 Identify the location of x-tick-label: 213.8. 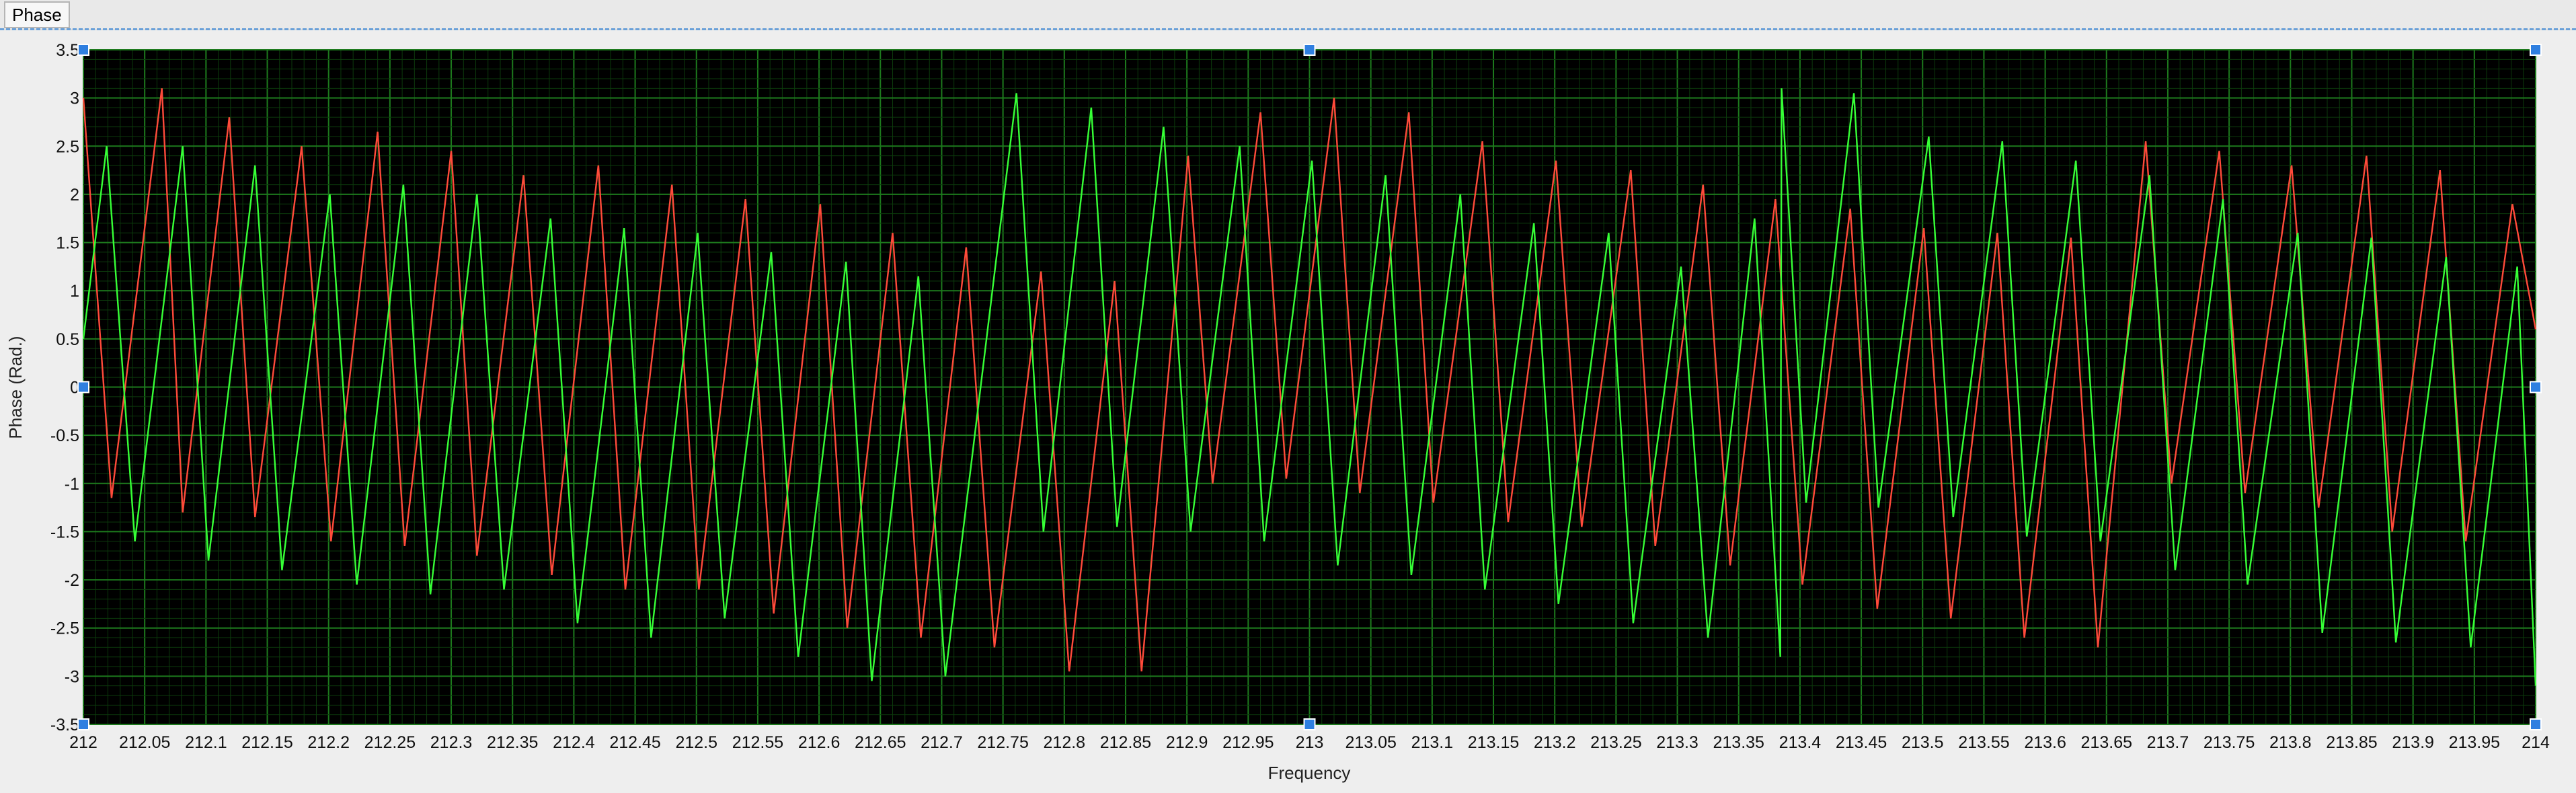
(2291, 742).